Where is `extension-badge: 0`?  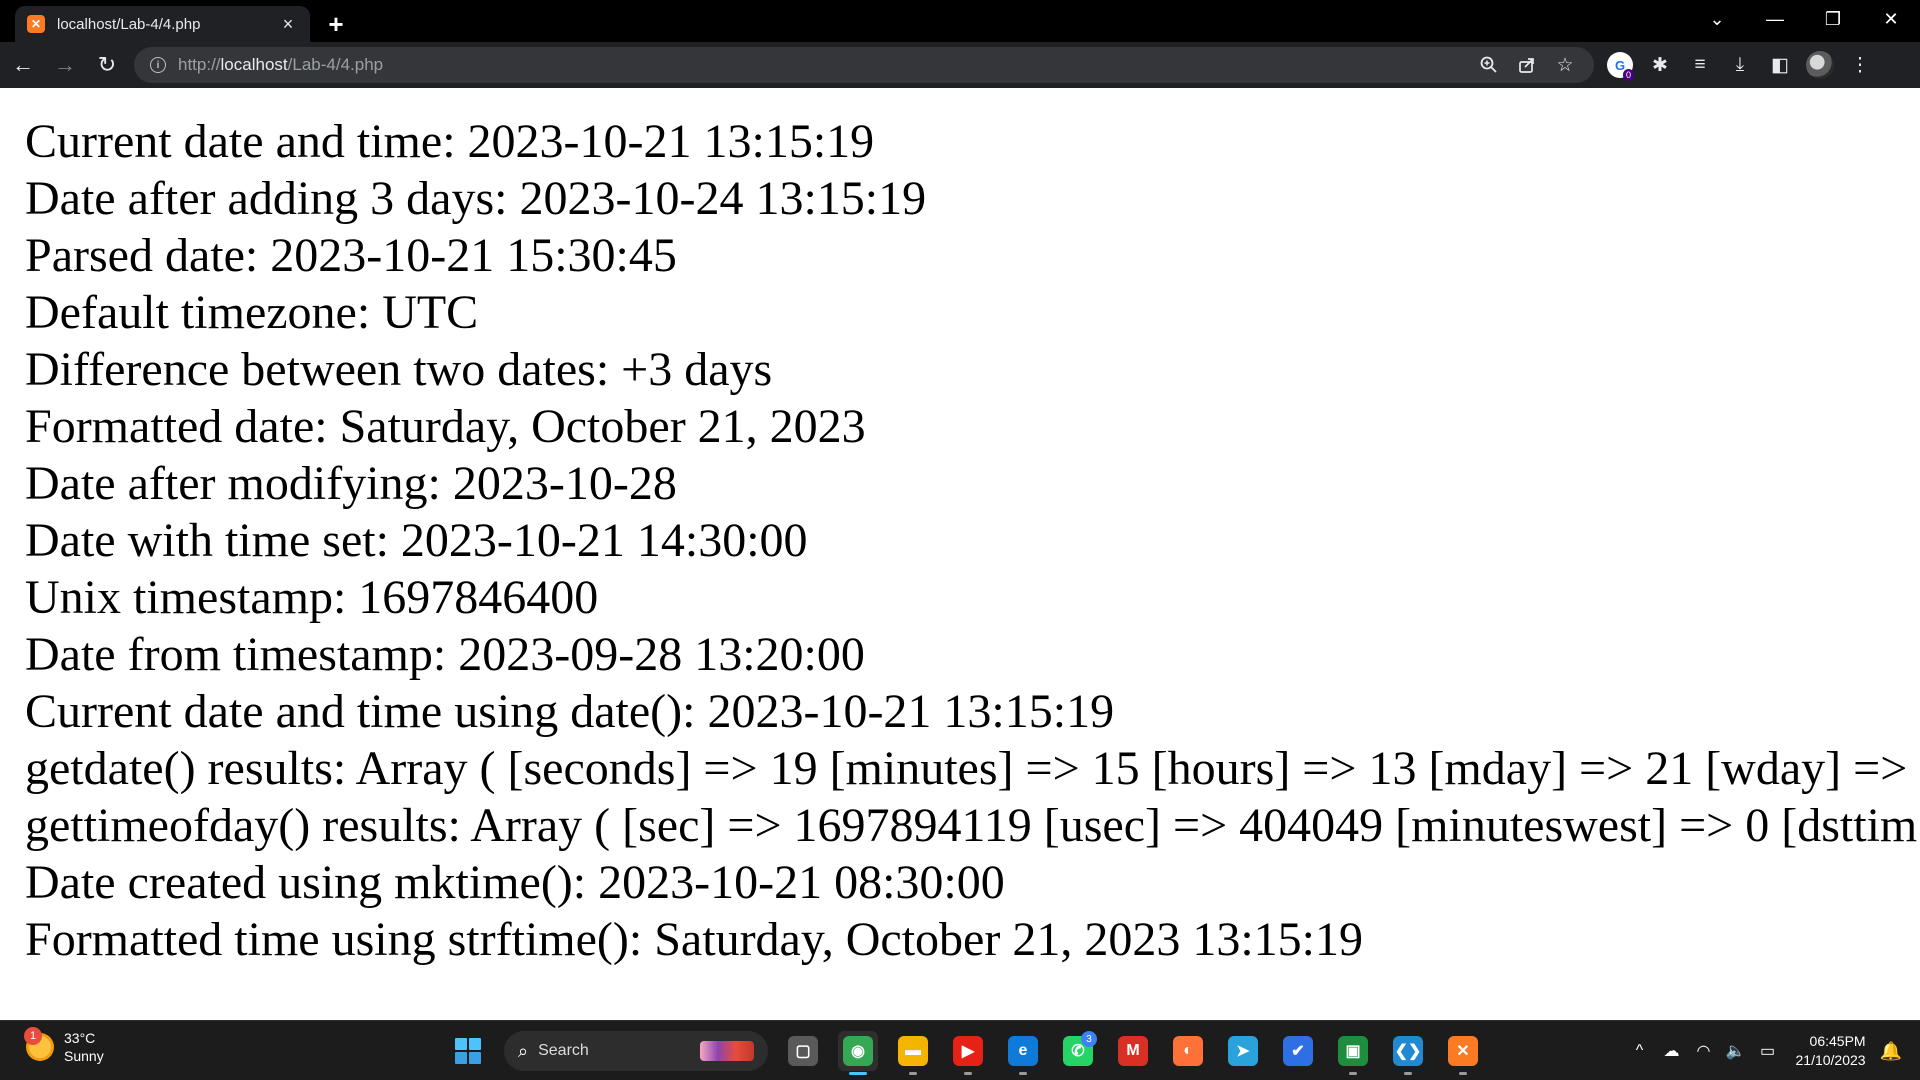 extension-badge: 0 is located at coordinates (1628, 75).